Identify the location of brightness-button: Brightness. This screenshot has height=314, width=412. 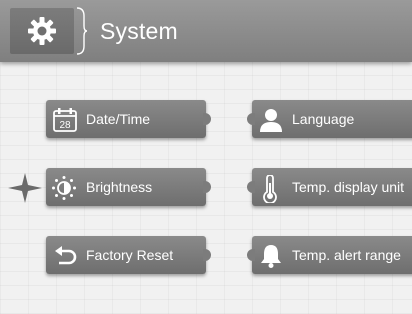
(128, 187).